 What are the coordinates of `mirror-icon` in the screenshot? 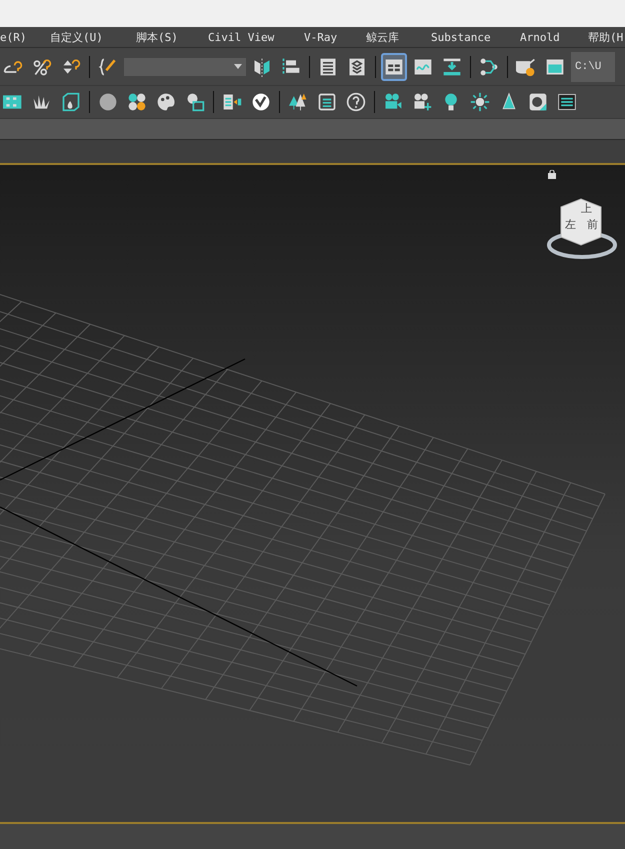 It's located at (262, 66).